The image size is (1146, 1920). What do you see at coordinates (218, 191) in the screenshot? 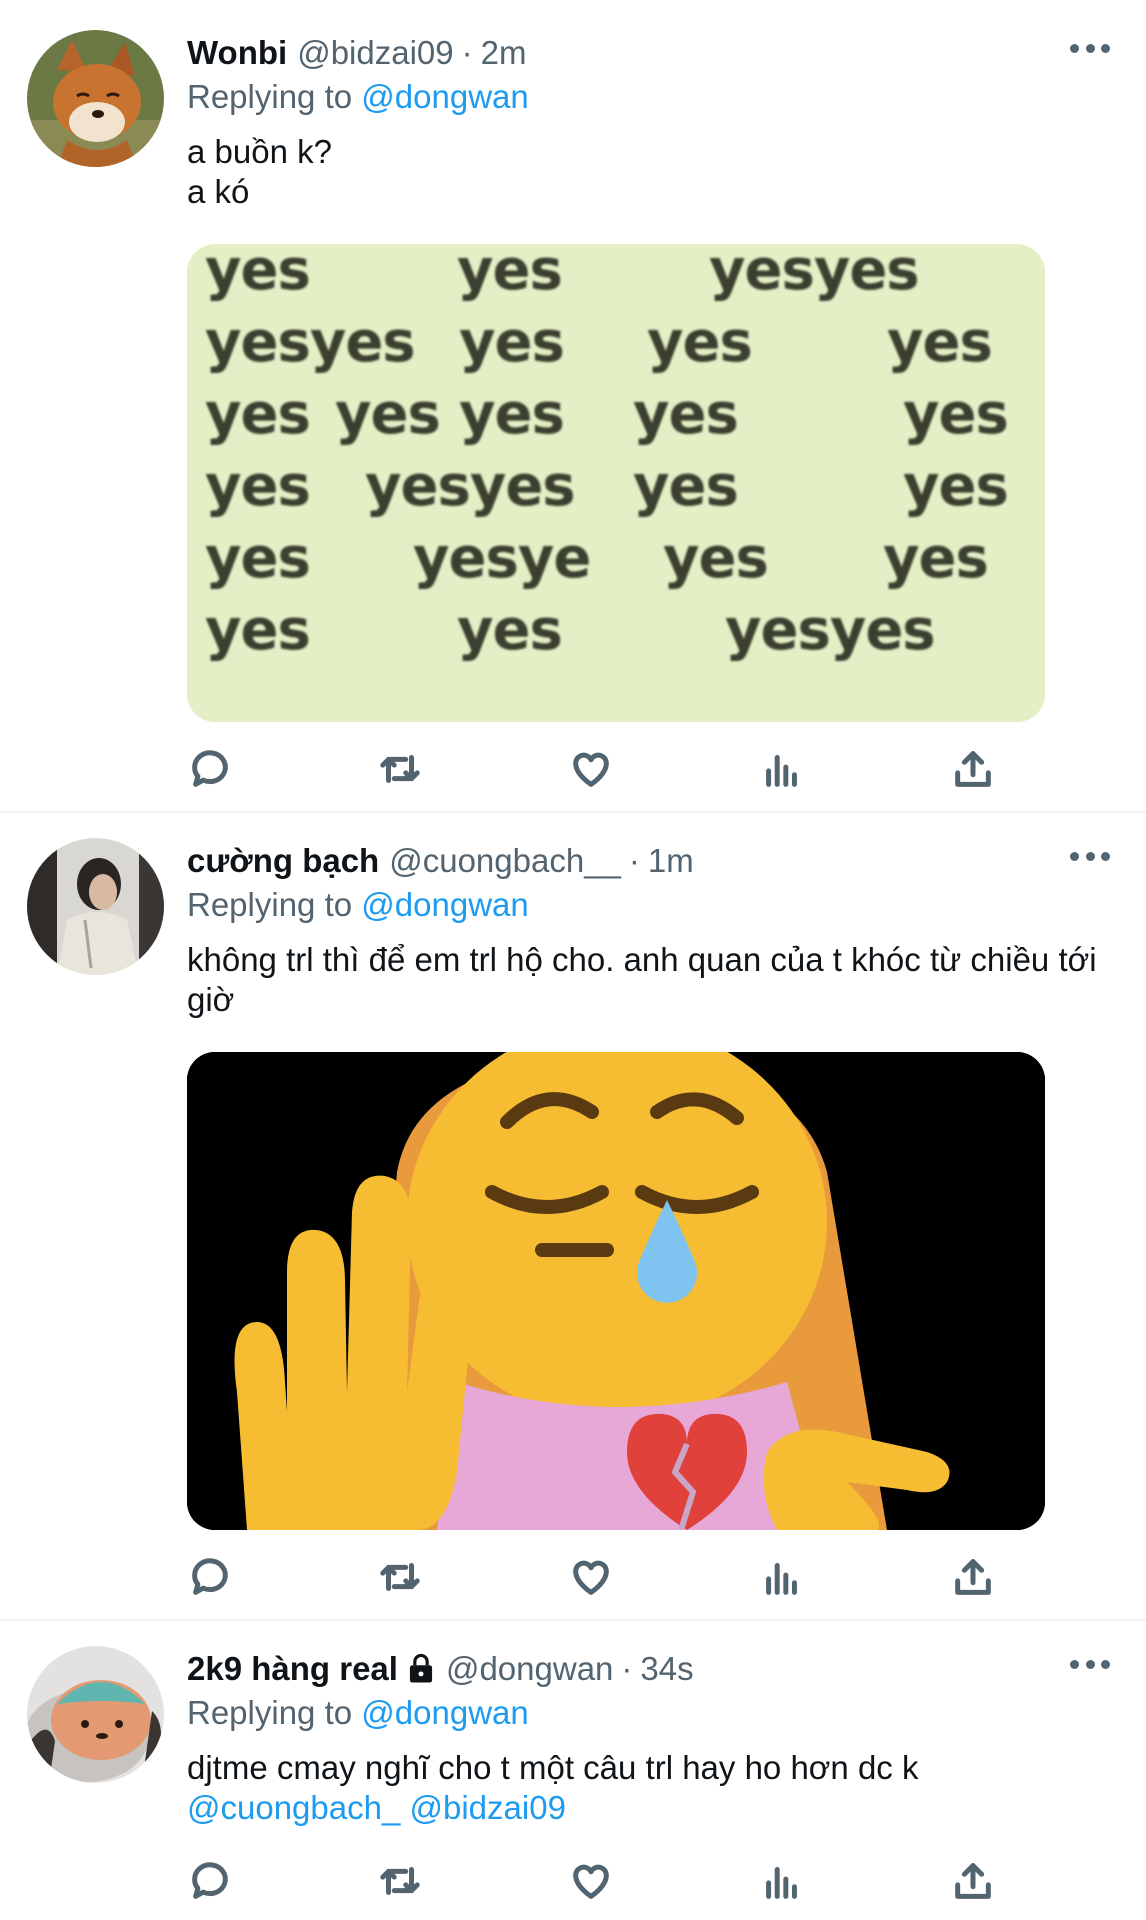
I see `tweet-text-line: a kó` at bounding box center [218, 191].